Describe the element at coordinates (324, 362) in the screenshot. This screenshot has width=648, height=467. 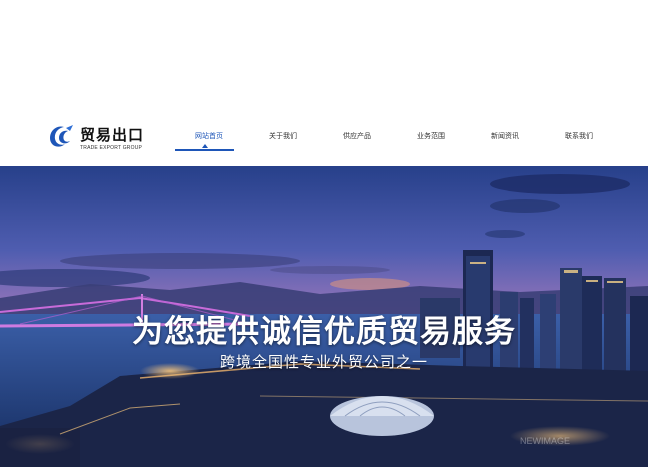
I see `banner-subtitle: 跨境全国性专业外贸公司之一` at that location.